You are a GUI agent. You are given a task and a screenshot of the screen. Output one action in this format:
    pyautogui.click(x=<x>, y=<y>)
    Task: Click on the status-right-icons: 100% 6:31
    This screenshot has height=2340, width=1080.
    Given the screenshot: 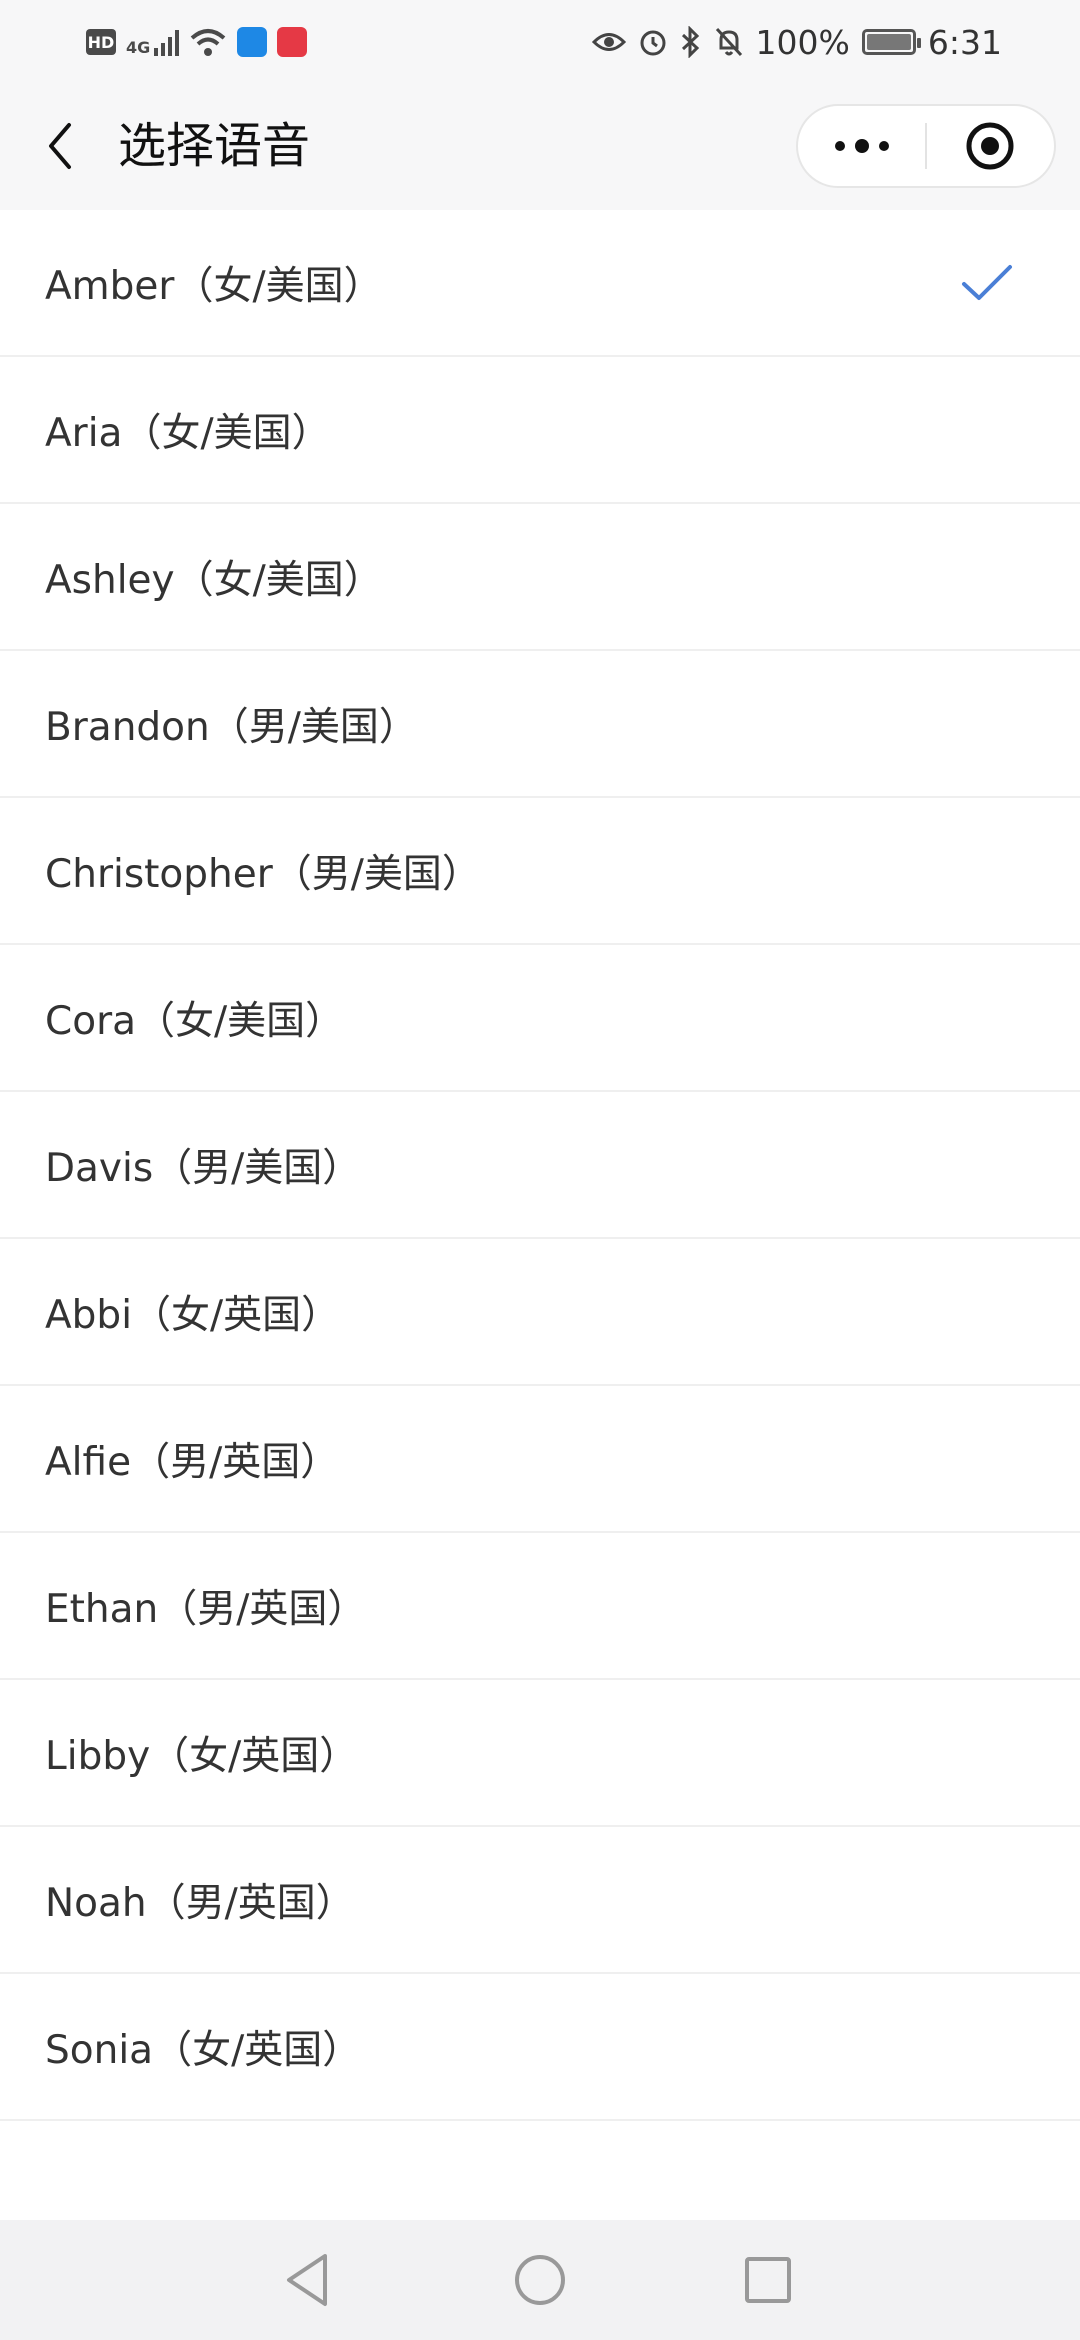 What is the action you would take?
    pyautogui.click(x=796, y=42)
    